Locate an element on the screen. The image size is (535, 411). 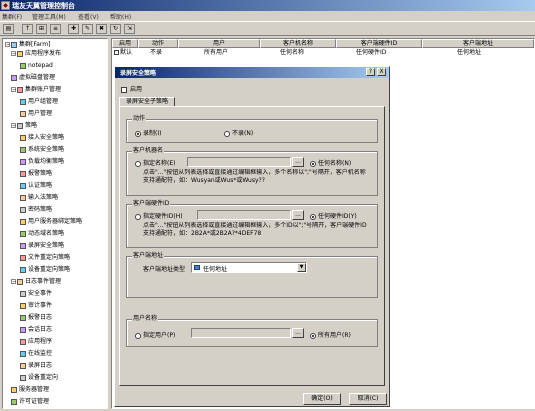
tree-item: 接入安全策略 is located at coordinates (42, 138).